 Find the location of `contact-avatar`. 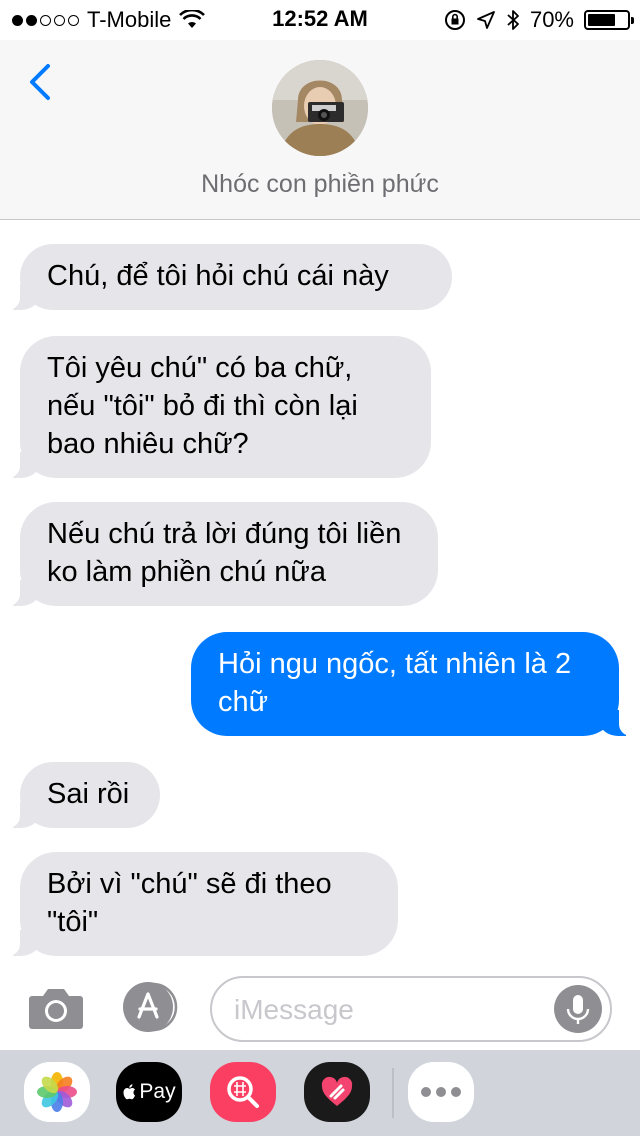

contact-avatar is located at coordinates (320, 108).